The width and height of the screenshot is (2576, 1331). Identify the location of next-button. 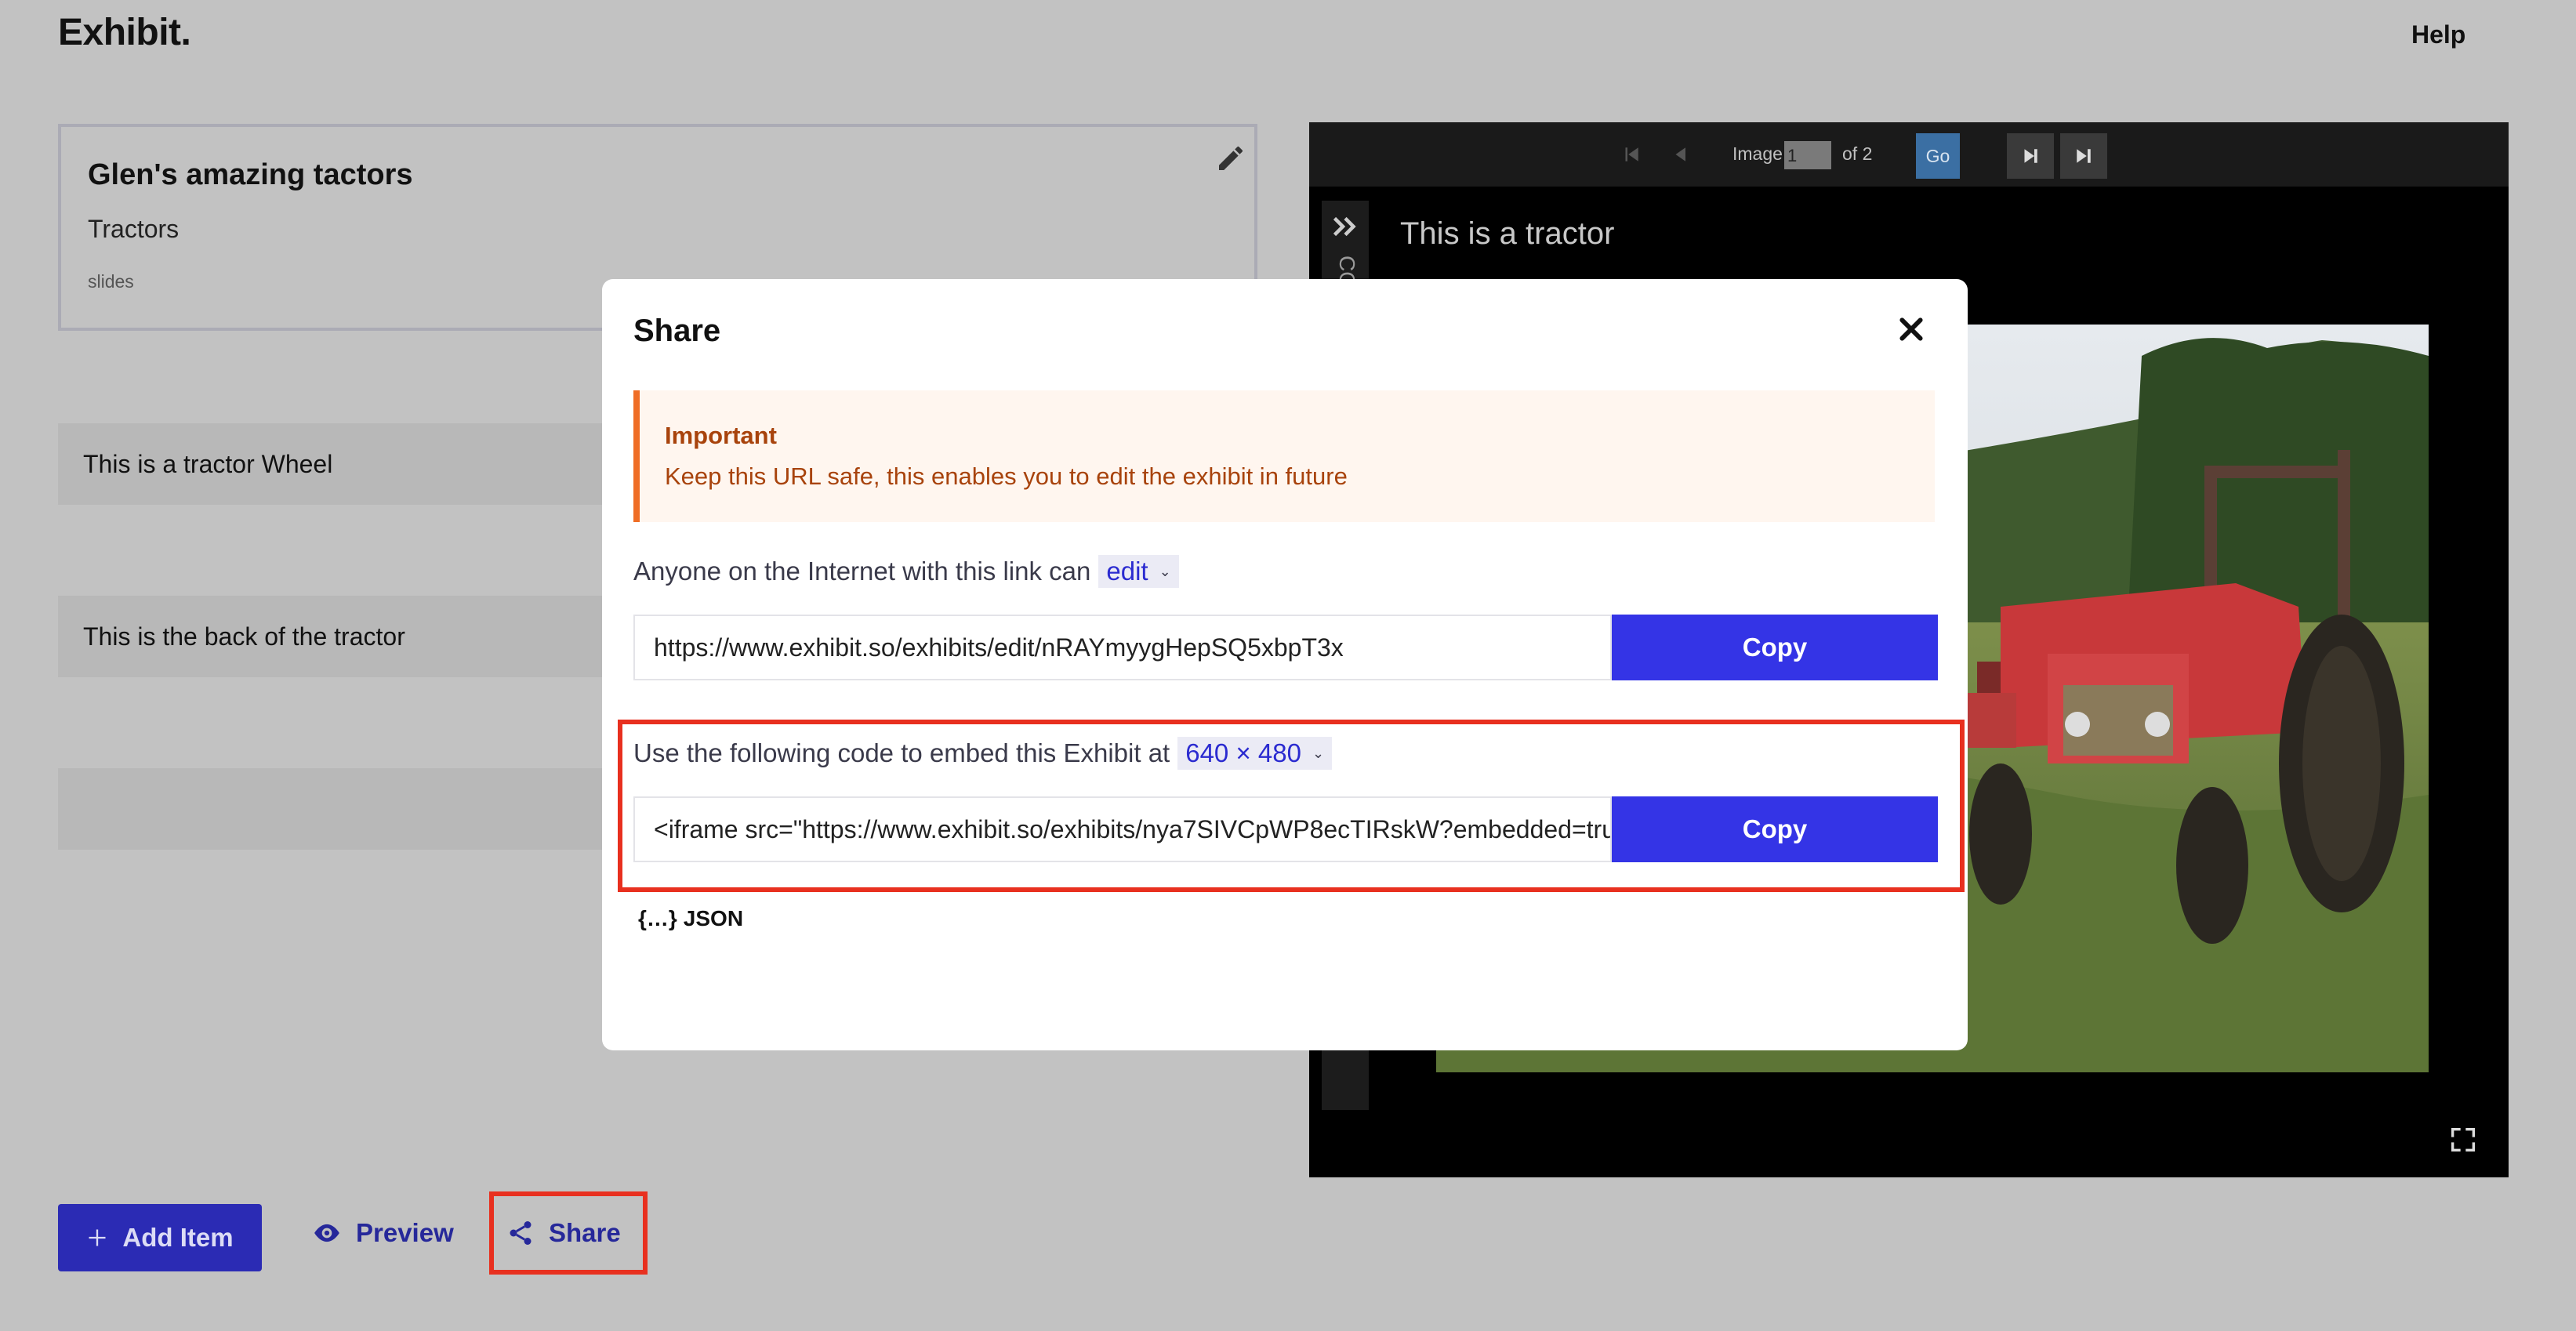
(2030, 156).